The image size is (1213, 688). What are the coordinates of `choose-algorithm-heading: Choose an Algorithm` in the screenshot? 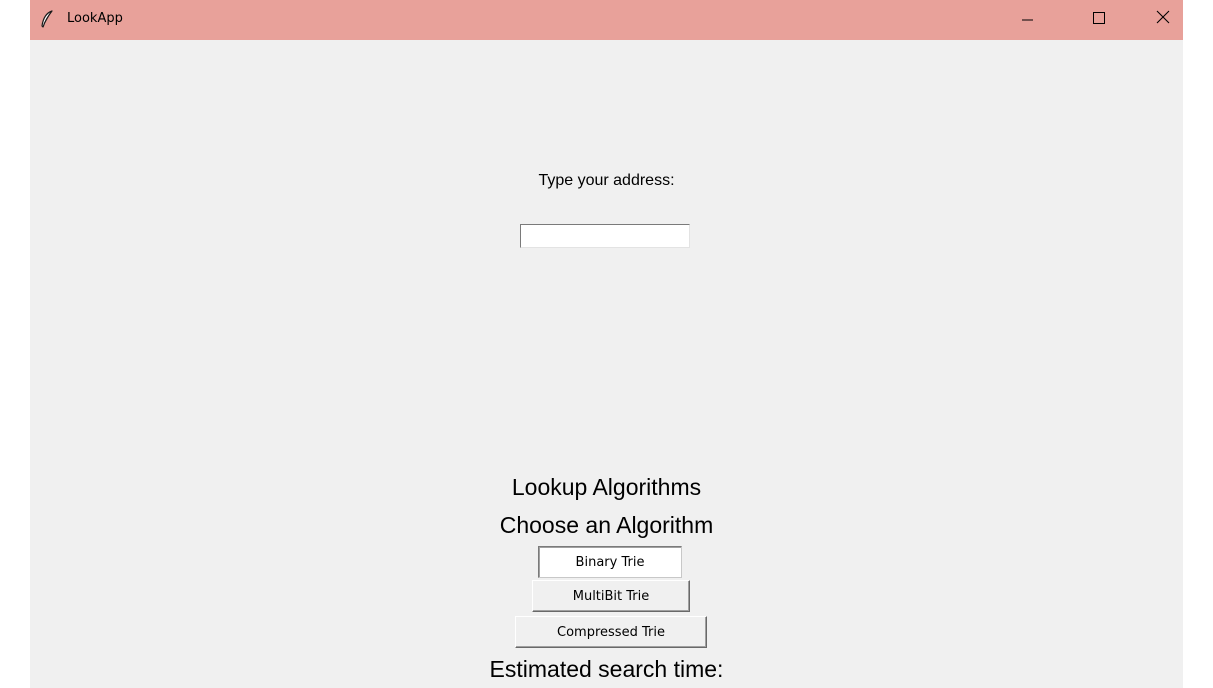 It's located at (606, 525).